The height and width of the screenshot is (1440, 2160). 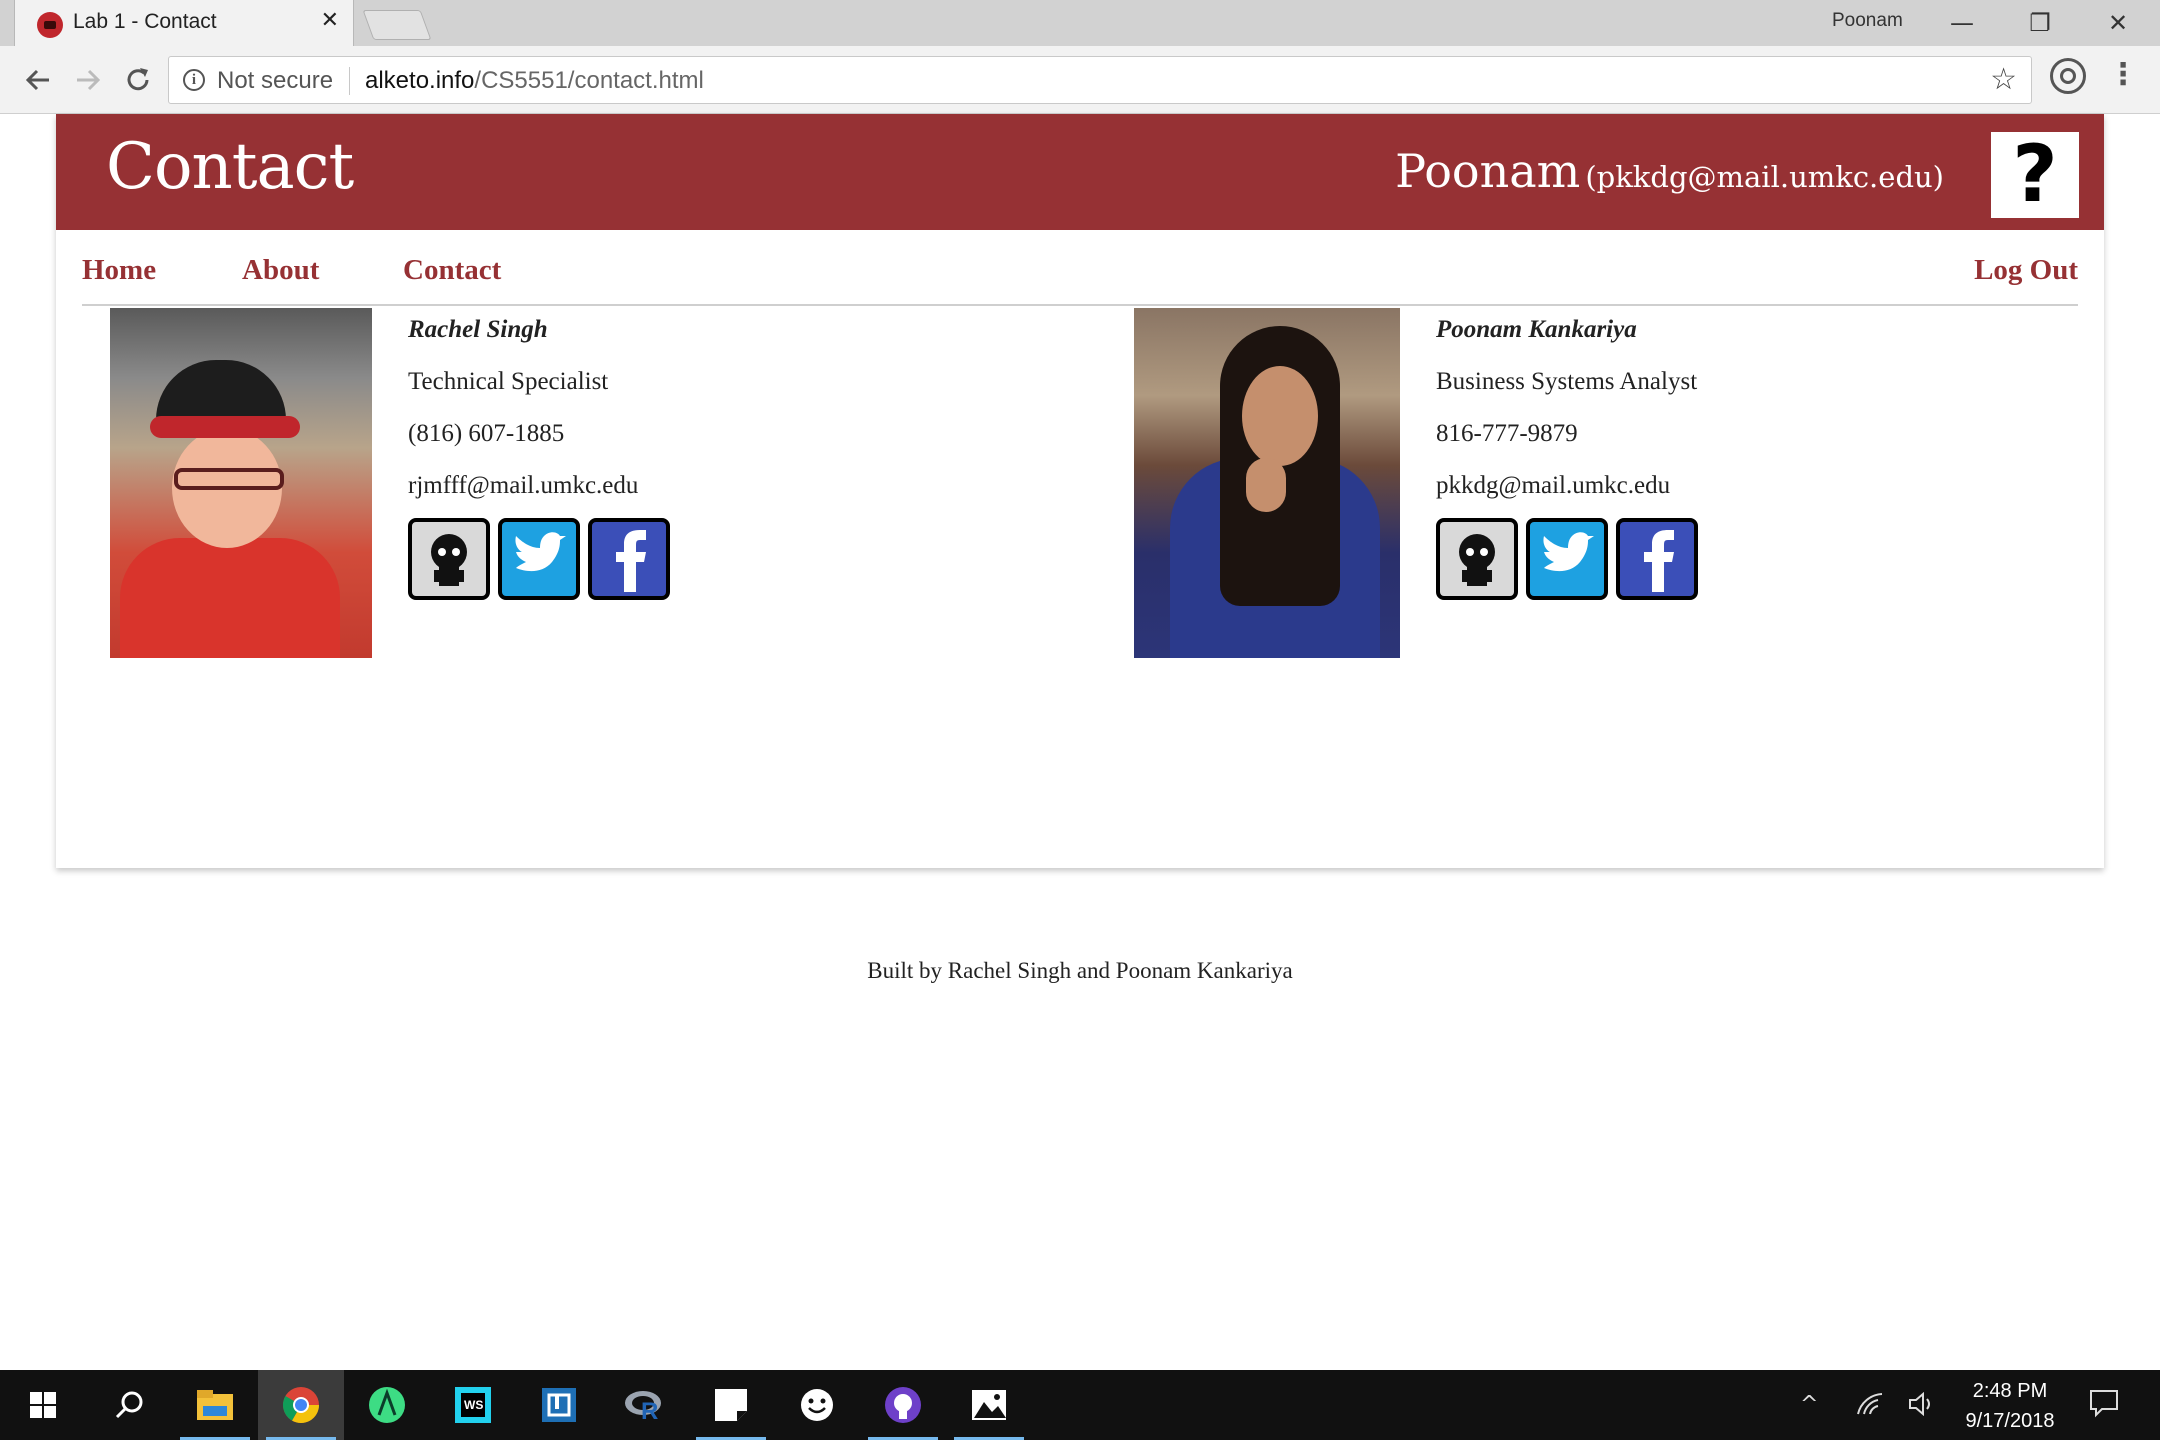 I want to click on contact-email: rjmfff@mail.umkc.edu, so click(x=523, y=485).